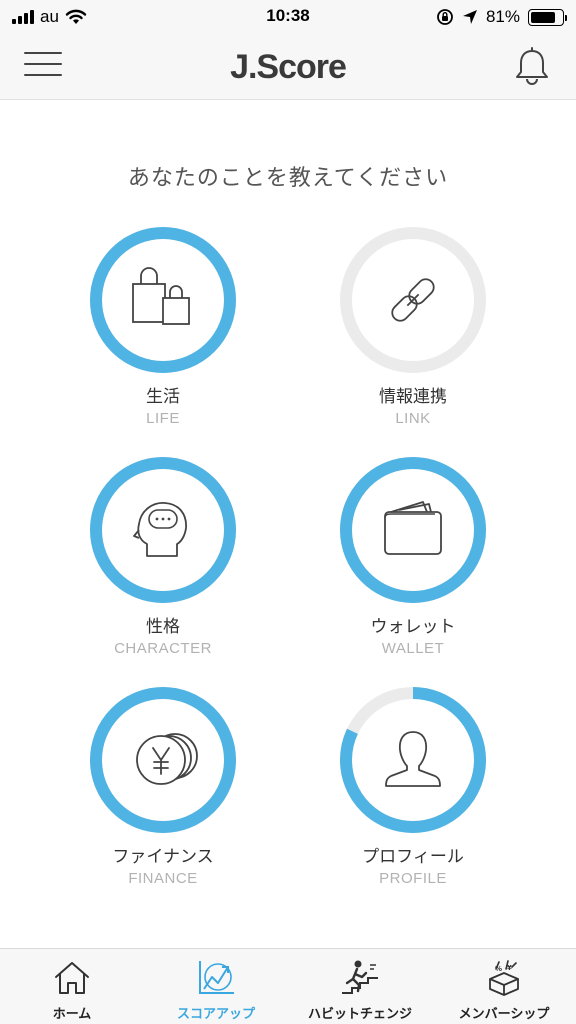  What do you see at coordinates (413, 397) in the screenshot?
I see `category-label: 情報連携` at bounding box center [413, 397].